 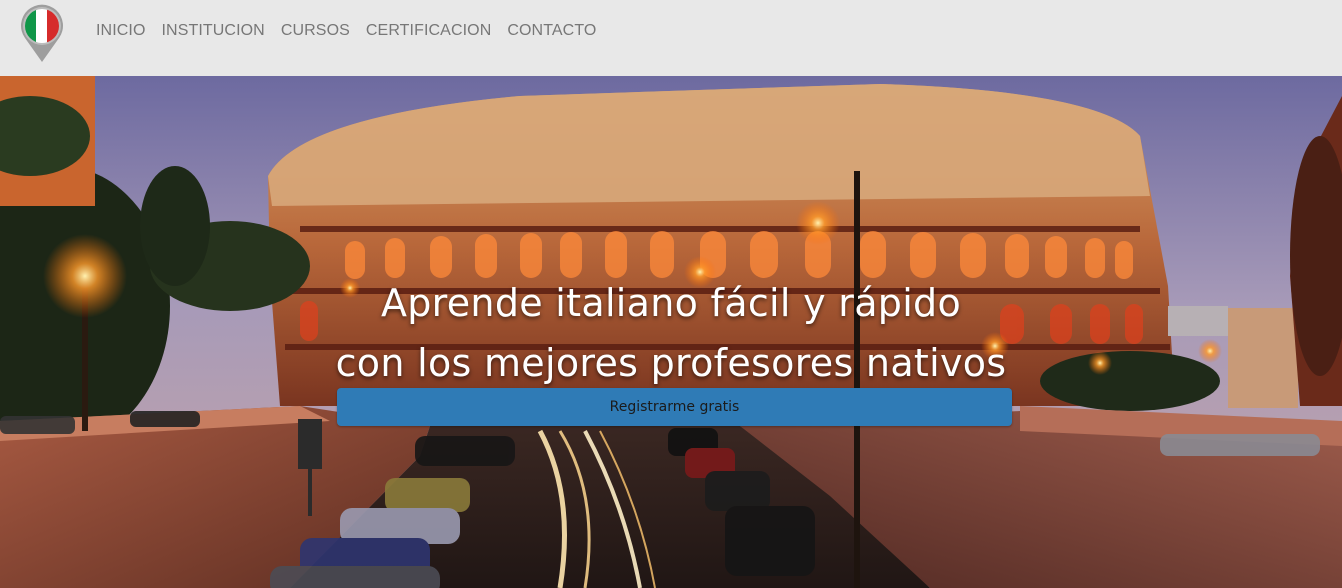 What do you see at coordinates (213, 31) in the screenshot?
I see `nav-item-institucion: INSTITUCION` at bounding box center [213, 31].